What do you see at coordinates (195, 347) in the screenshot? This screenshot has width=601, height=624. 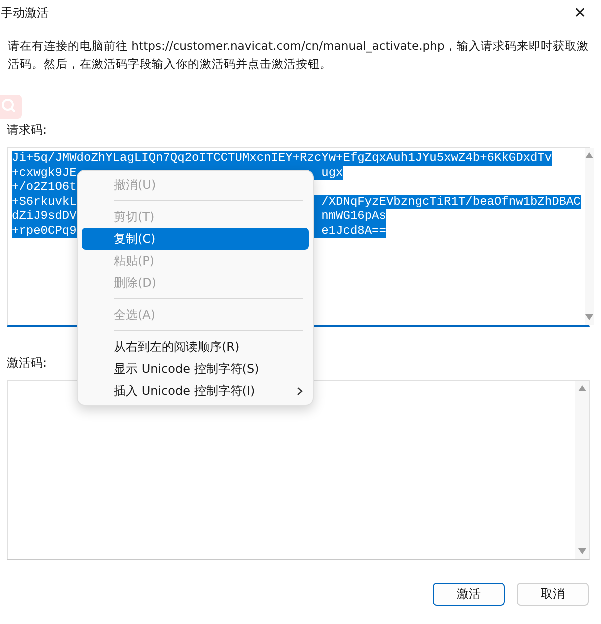 I see `menu-item: 从右到左的阅读顺序(R)` at bounding box center [195, 347].